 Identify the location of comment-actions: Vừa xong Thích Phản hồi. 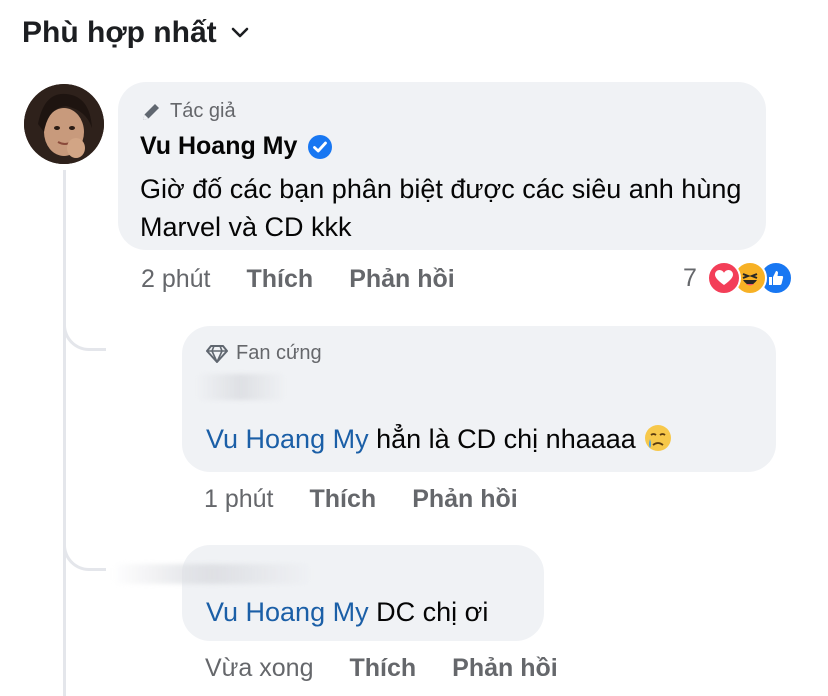
(399, 668).